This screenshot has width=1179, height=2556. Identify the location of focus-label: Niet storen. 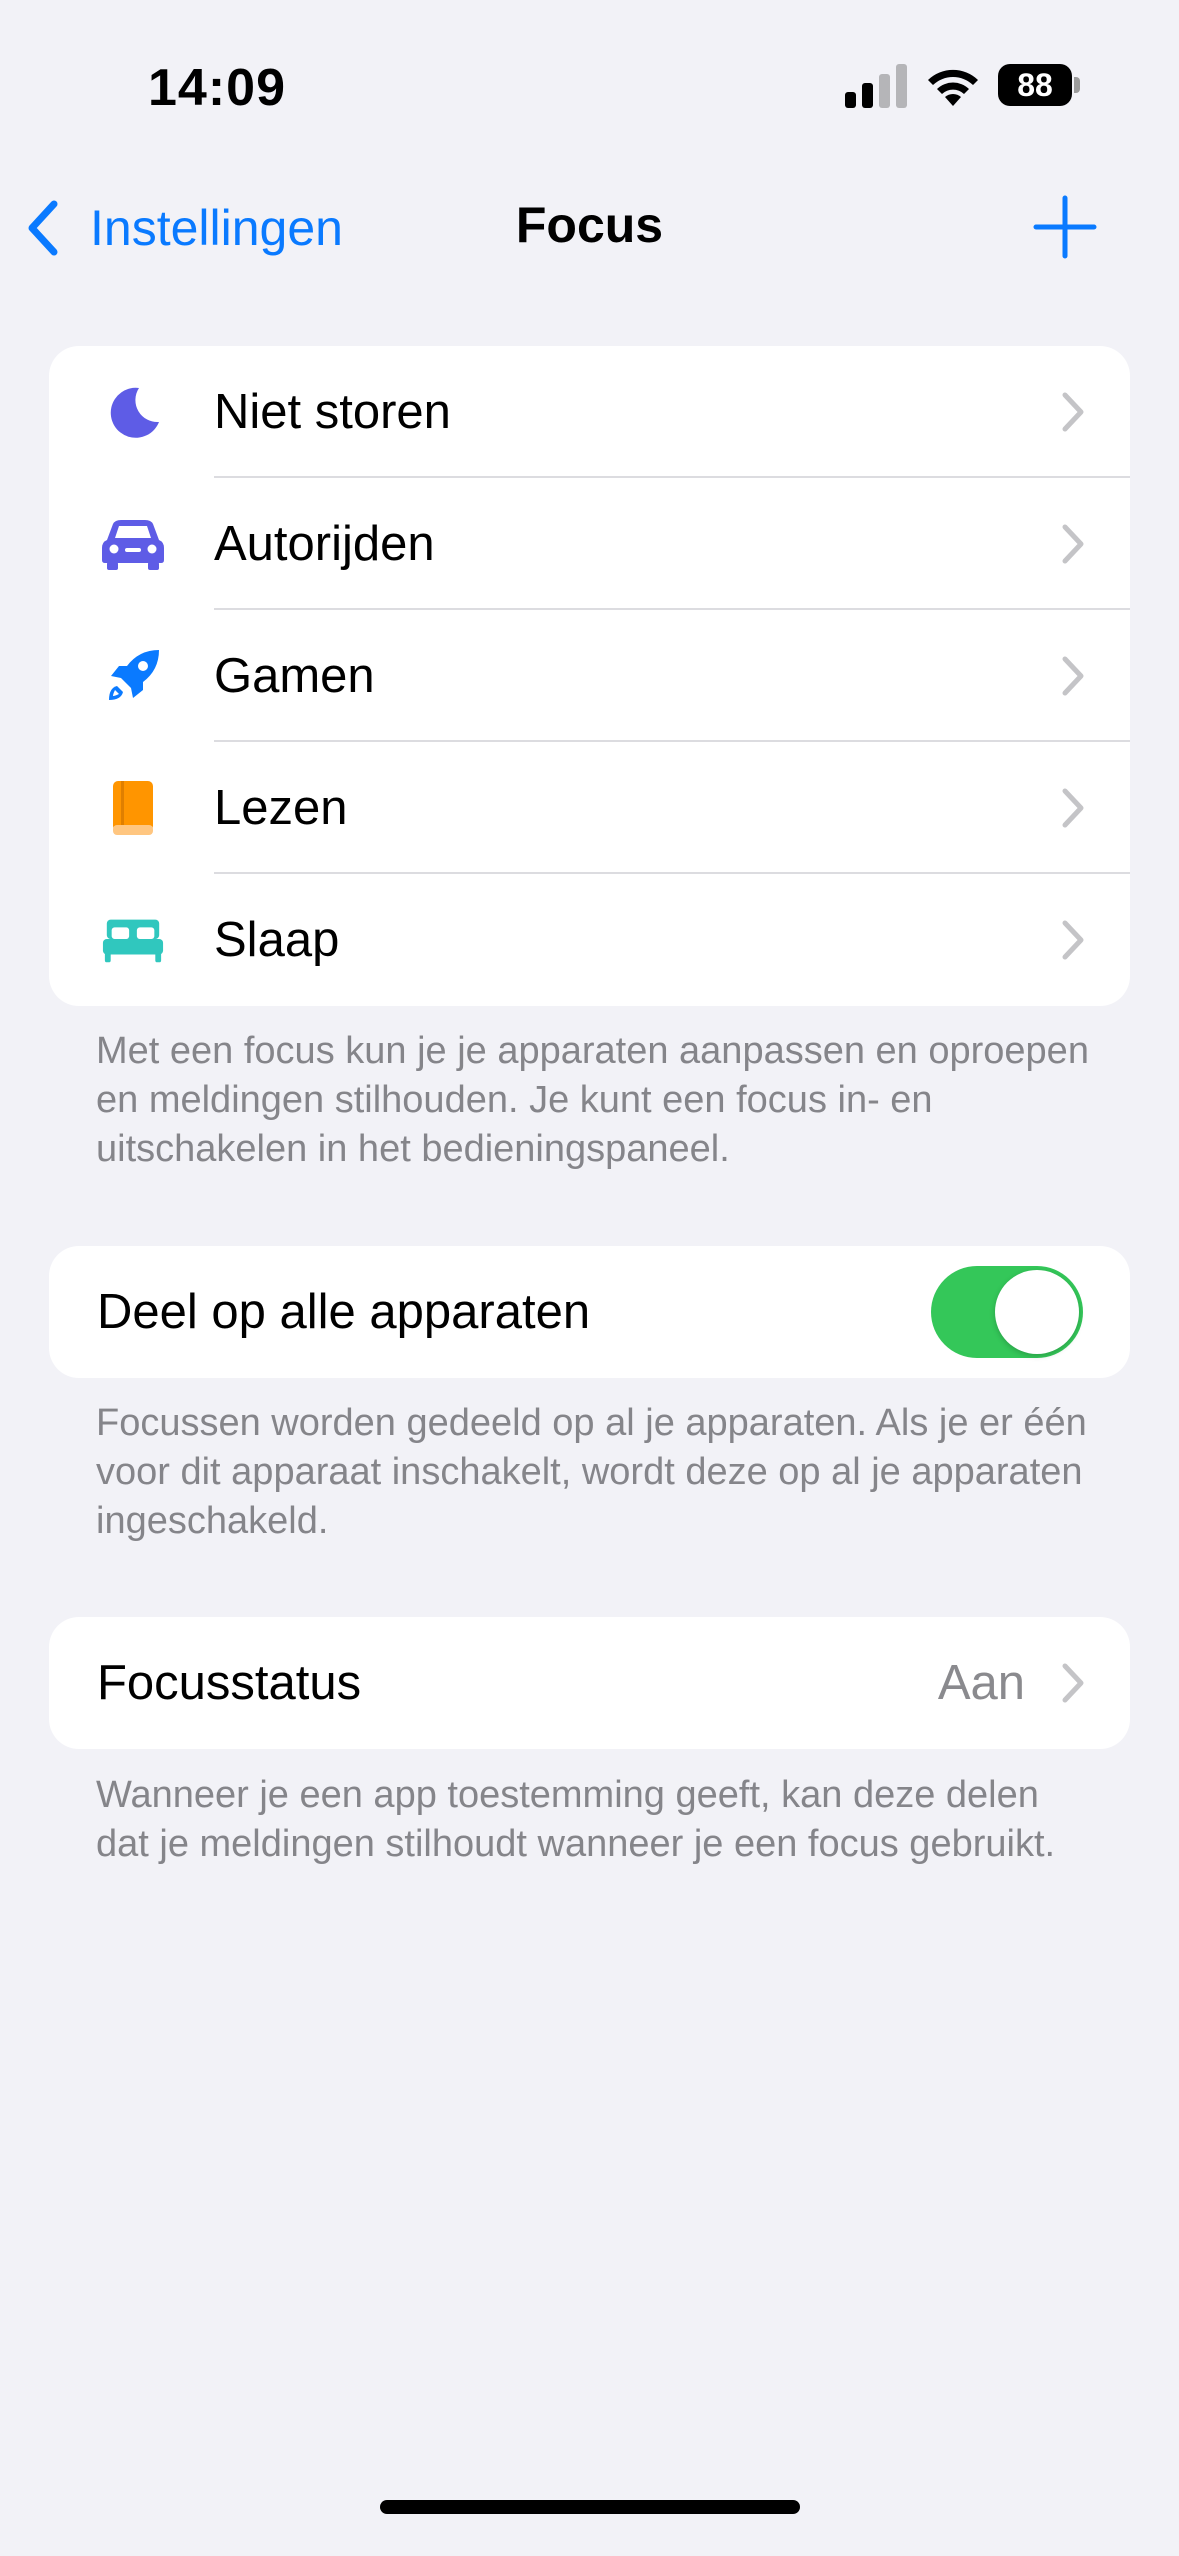
(332, 412).